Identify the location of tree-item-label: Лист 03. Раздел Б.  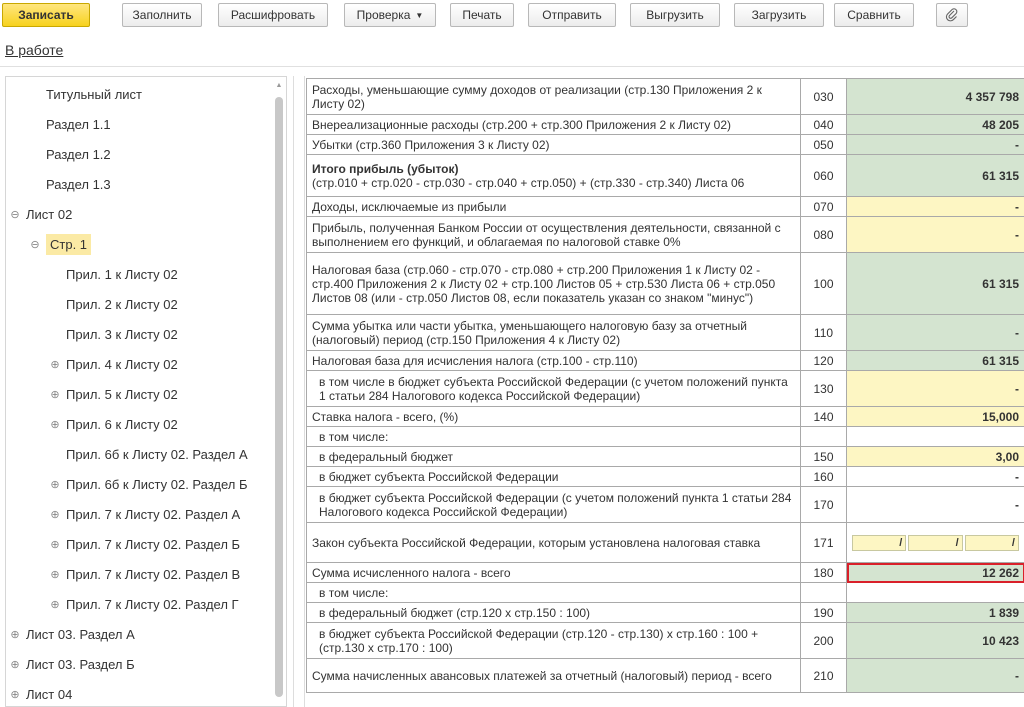
(80, 664).